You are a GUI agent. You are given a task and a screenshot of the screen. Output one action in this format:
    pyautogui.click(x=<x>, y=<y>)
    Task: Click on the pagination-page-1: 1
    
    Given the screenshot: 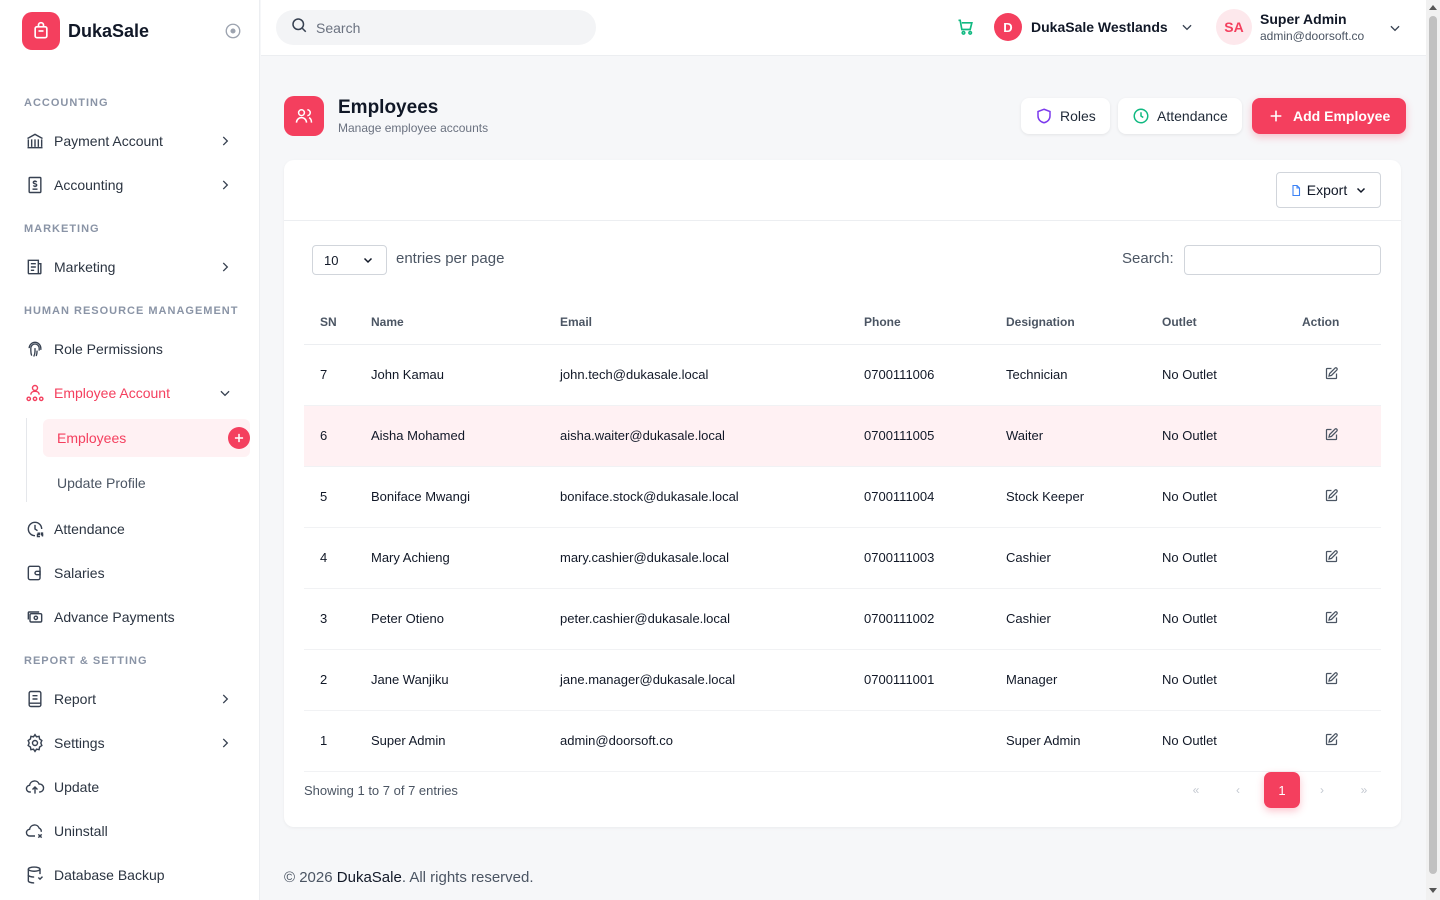 What is the action you would take?
    pyautogui.click(x=1282, y=790)
    